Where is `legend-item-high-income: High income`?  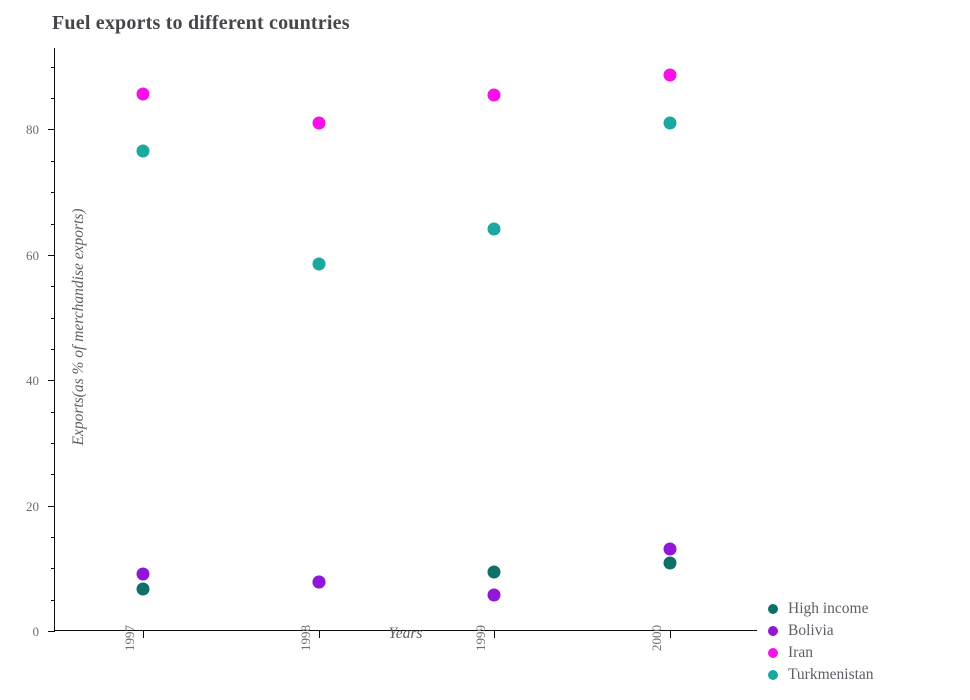
legend-item-high-income: High income is located at coordinates (821, 608).